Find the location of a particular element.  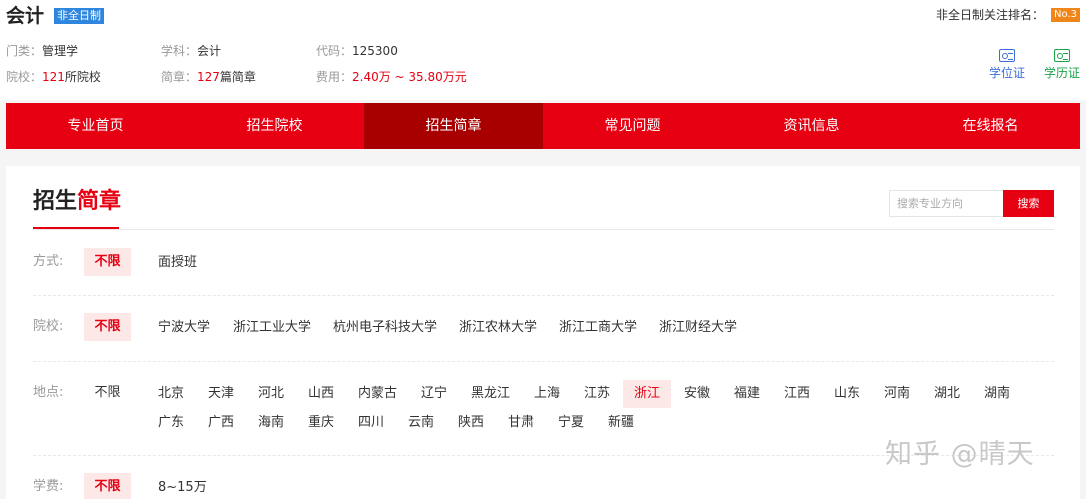

filter-location-option: 黑龙江 is located at coordinates (490, 394).